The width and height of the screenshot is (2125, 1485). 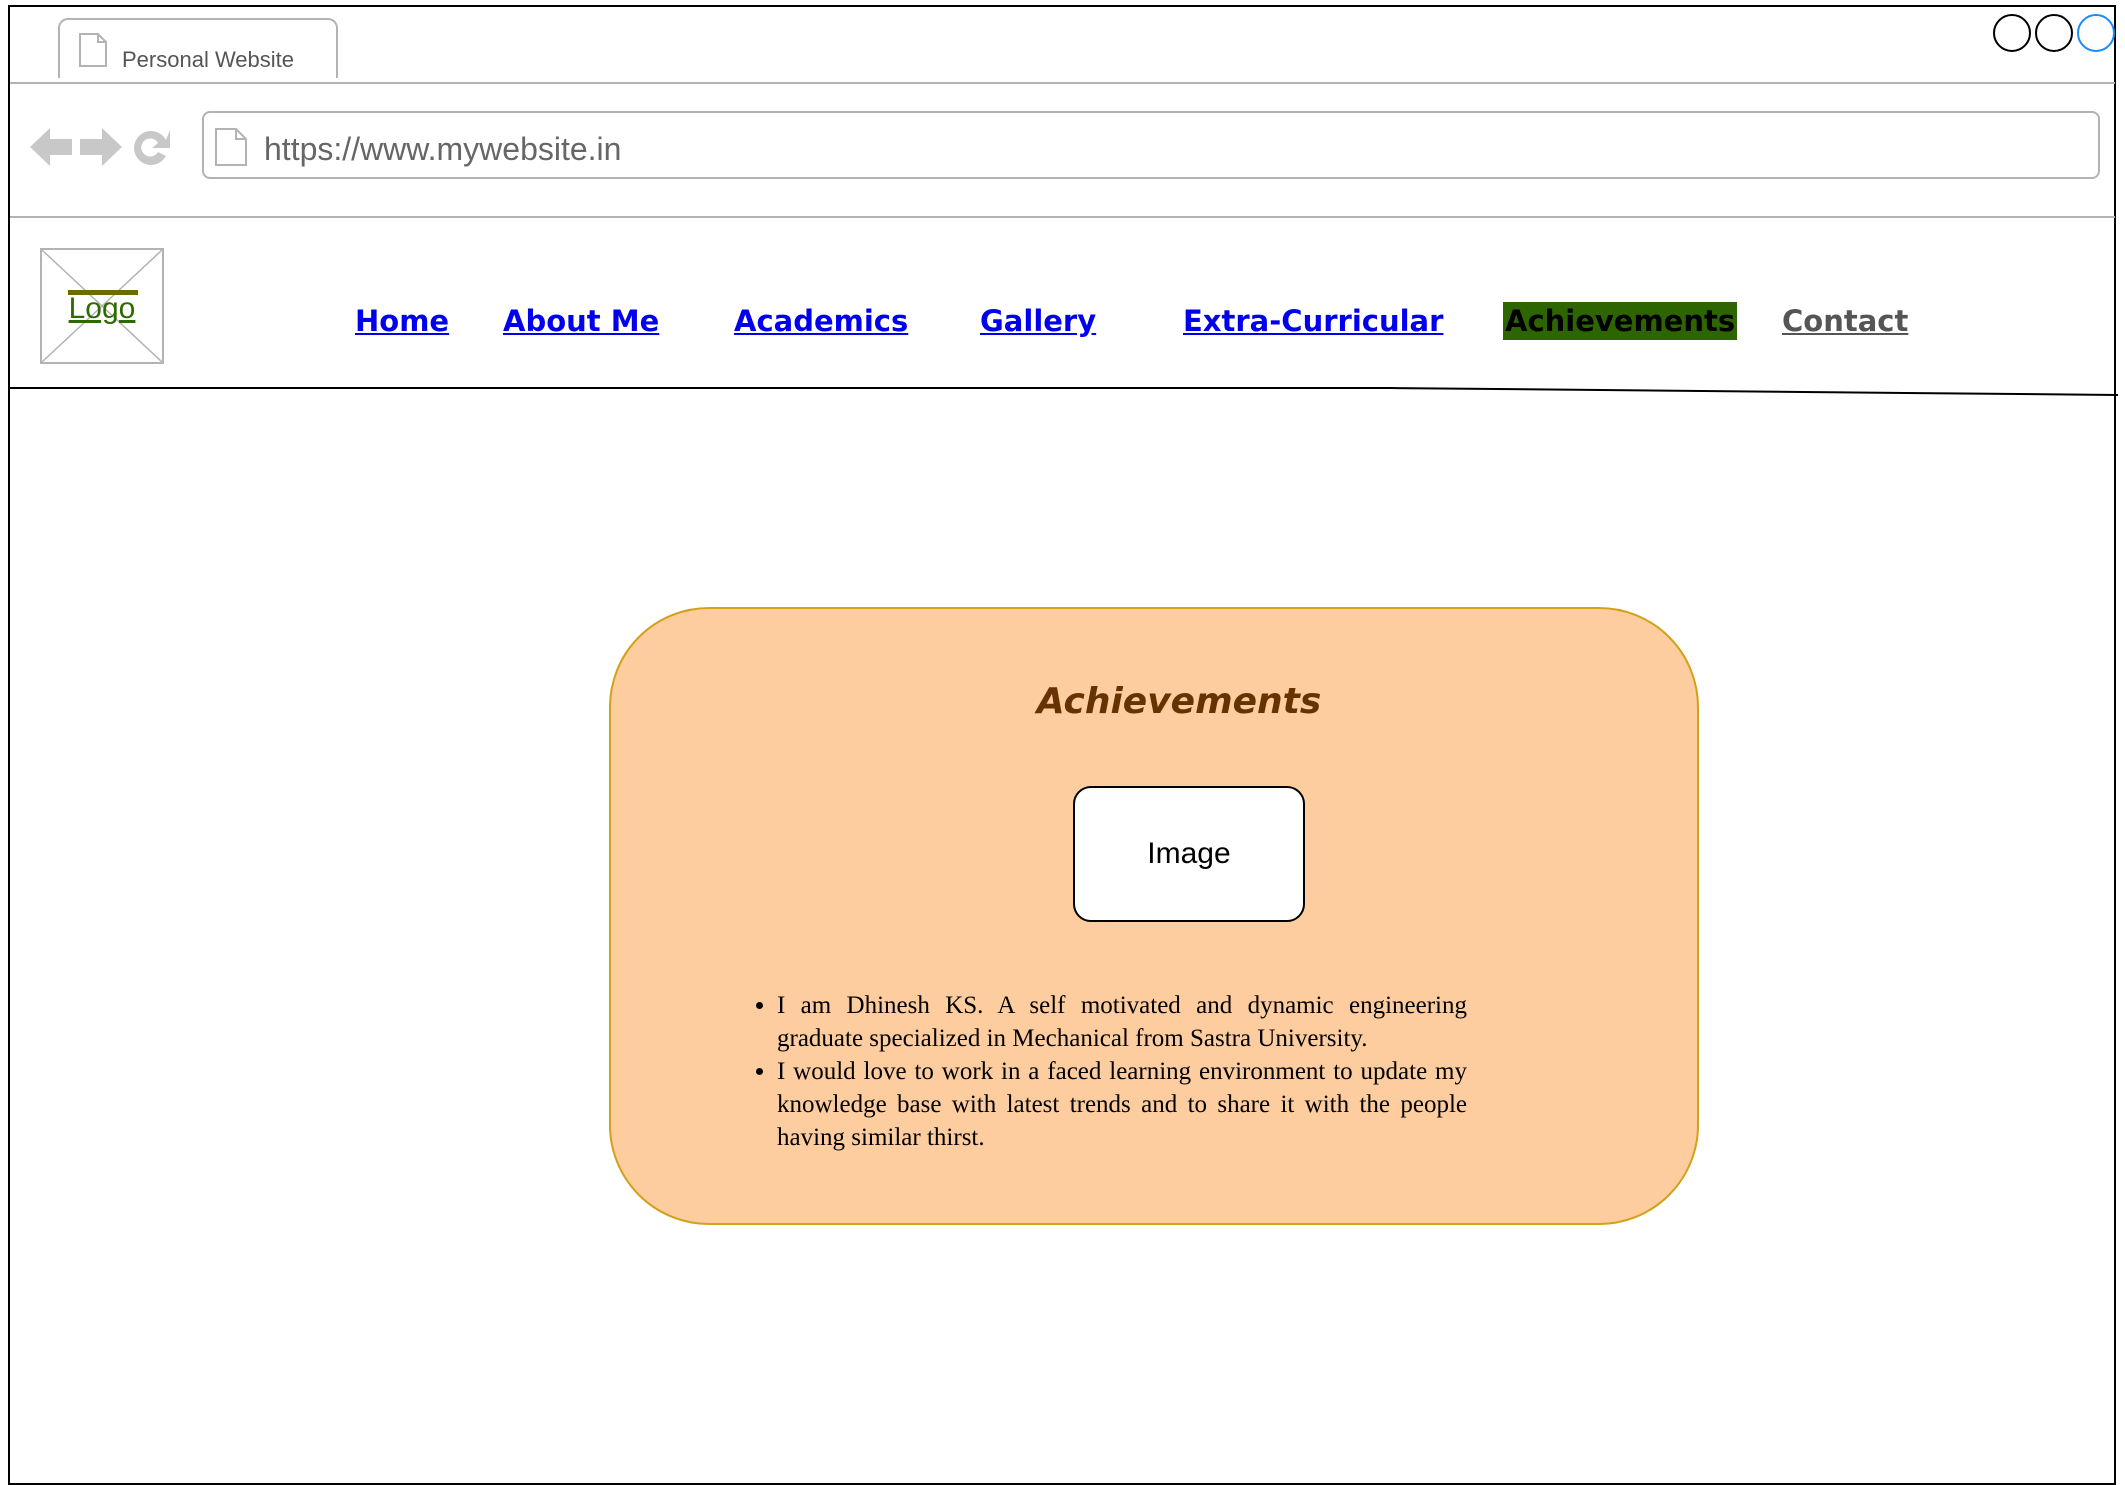 What do you see at coordinates (1189, 854) in the screenshot?
I see `image-placeholder: Image` at bounding box center [1189, 854].